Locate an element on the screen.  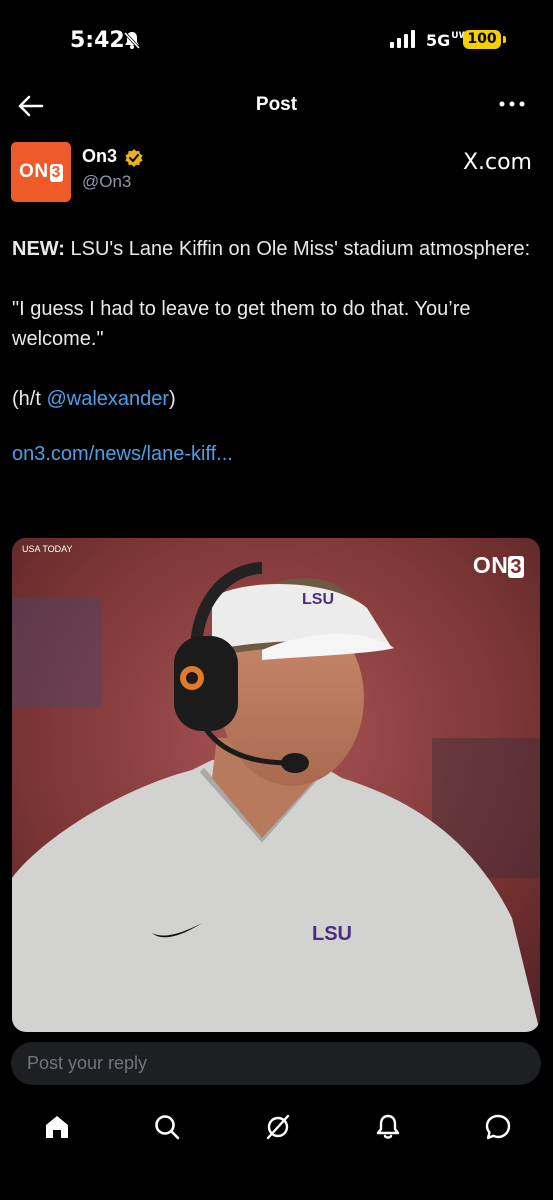
photo-credit: USA TODAY is located at coordinates (47, 549).